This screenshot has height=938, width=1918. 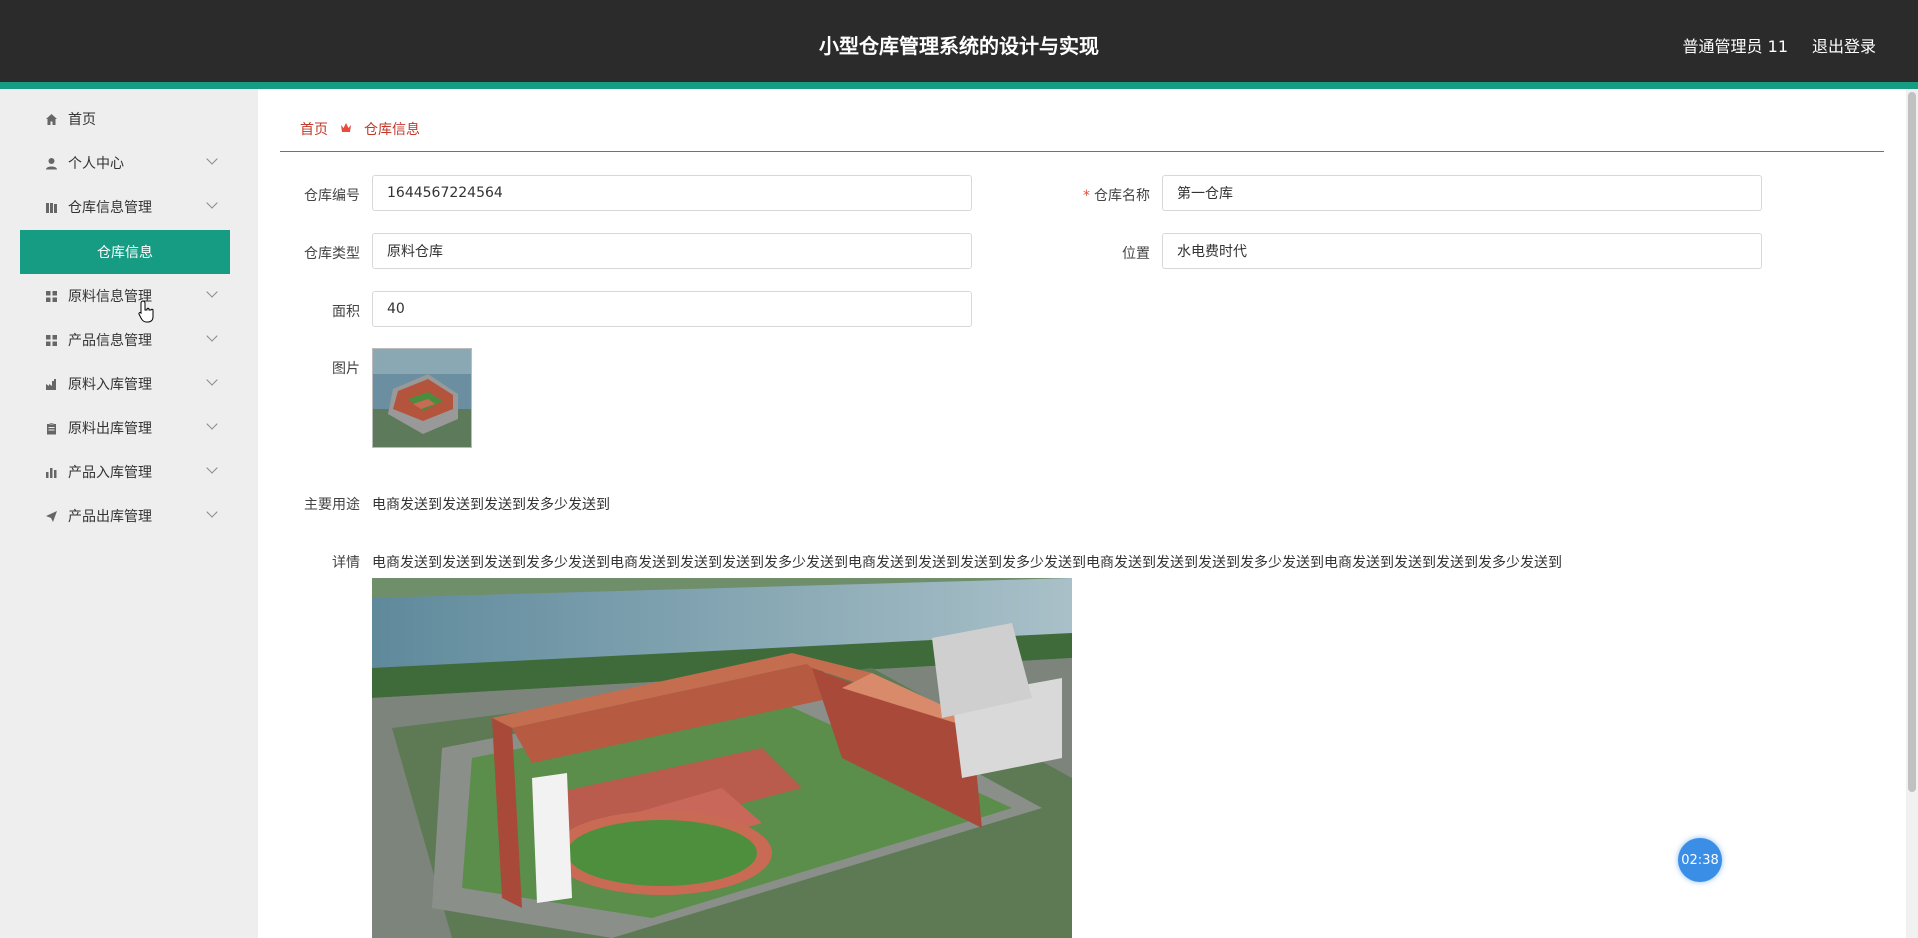 I want to click on crown-icon, so click(x=346, y=129).